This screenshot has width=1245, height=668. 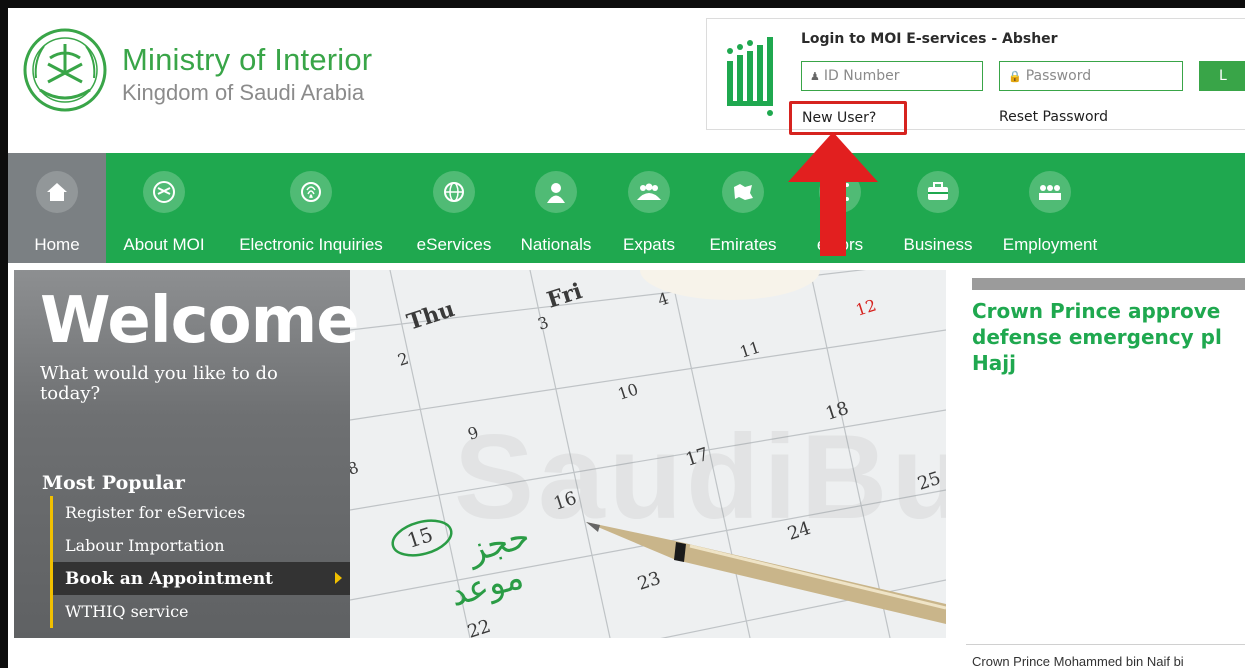 What do you see at coordinates (338, 578) in the screenshot?
I see `chevron-right-icon` at bounding box center [338, 578].